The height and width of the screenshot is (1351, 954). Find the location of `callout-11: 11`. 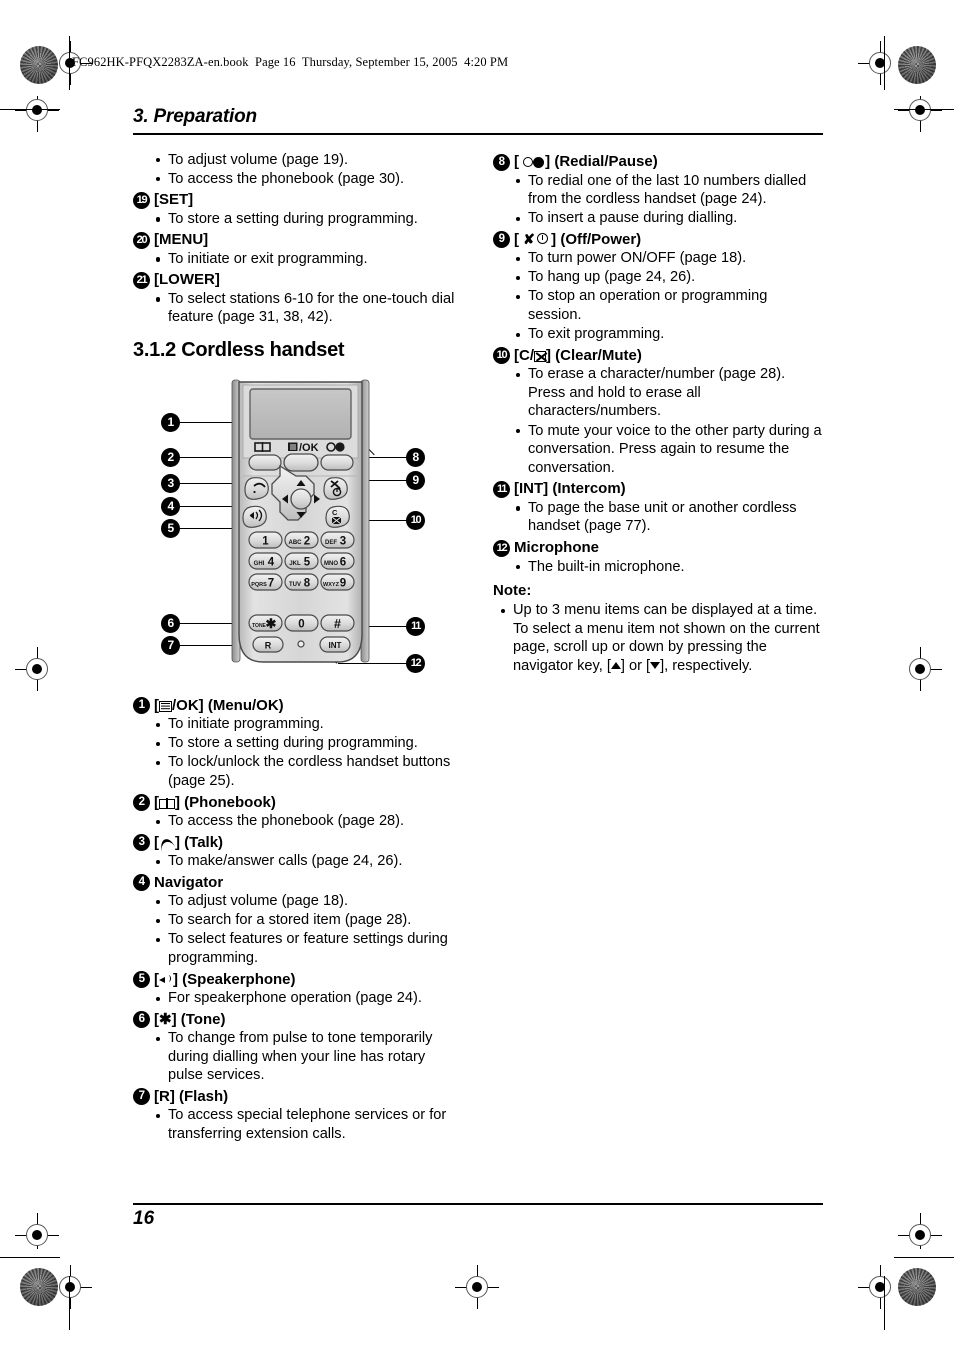

callout-11: 11 is located at coordinates (415, 626).